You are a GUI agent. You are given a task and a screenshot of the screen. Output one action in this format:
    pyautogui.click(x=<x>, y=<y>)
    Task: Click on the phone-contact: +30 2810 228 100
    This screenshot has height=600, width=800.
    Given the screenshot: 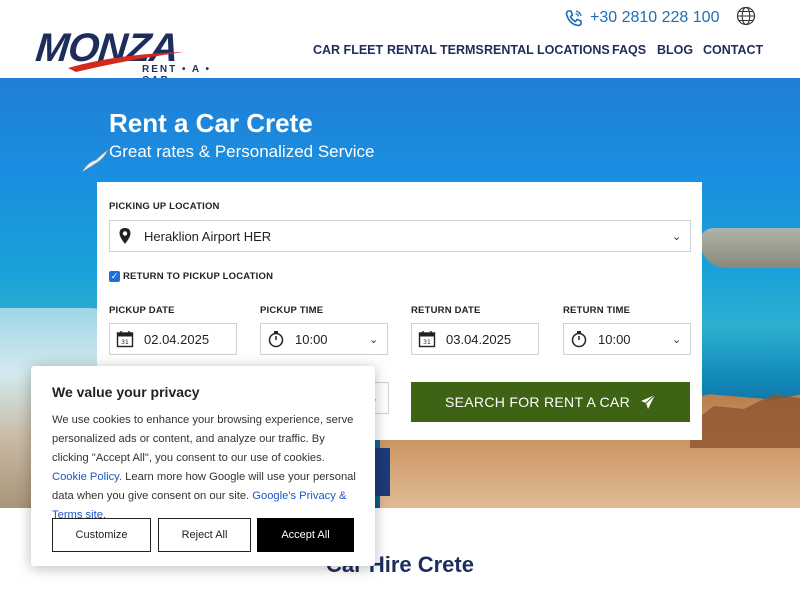 What is the action you would take?
    pyautogui.click(x=641, y=18)
    